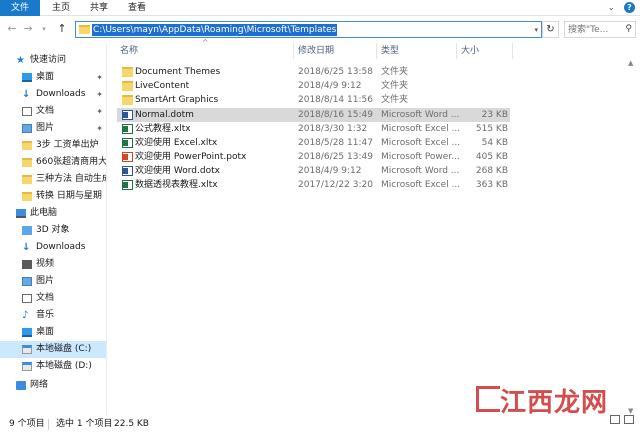 This screenshot has width=640, height=434. Describe the element at coordinates (176, 143) in the screenshot. I see `file-name: 欢迎使用 Excel.xltx` at that location.